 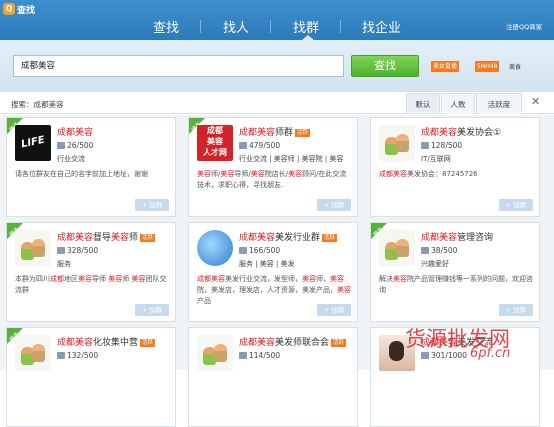 What do you see at coordinates (116, 343) in the screenshot?
I see `group-title-part: 化妆集中营` at bounding box center [116, 343].